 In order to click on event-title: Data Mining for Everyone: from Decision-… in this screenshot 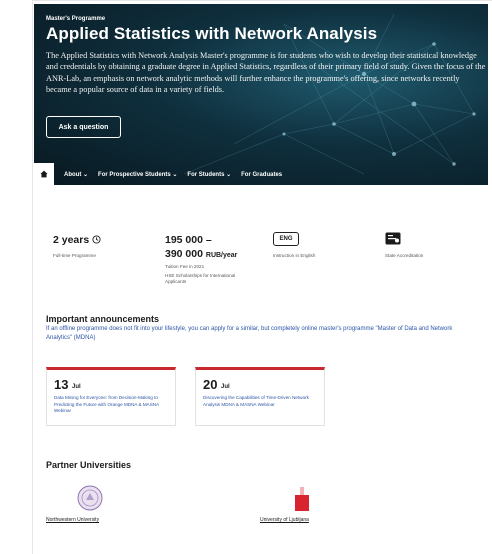, I will do `click(106, 404)`.